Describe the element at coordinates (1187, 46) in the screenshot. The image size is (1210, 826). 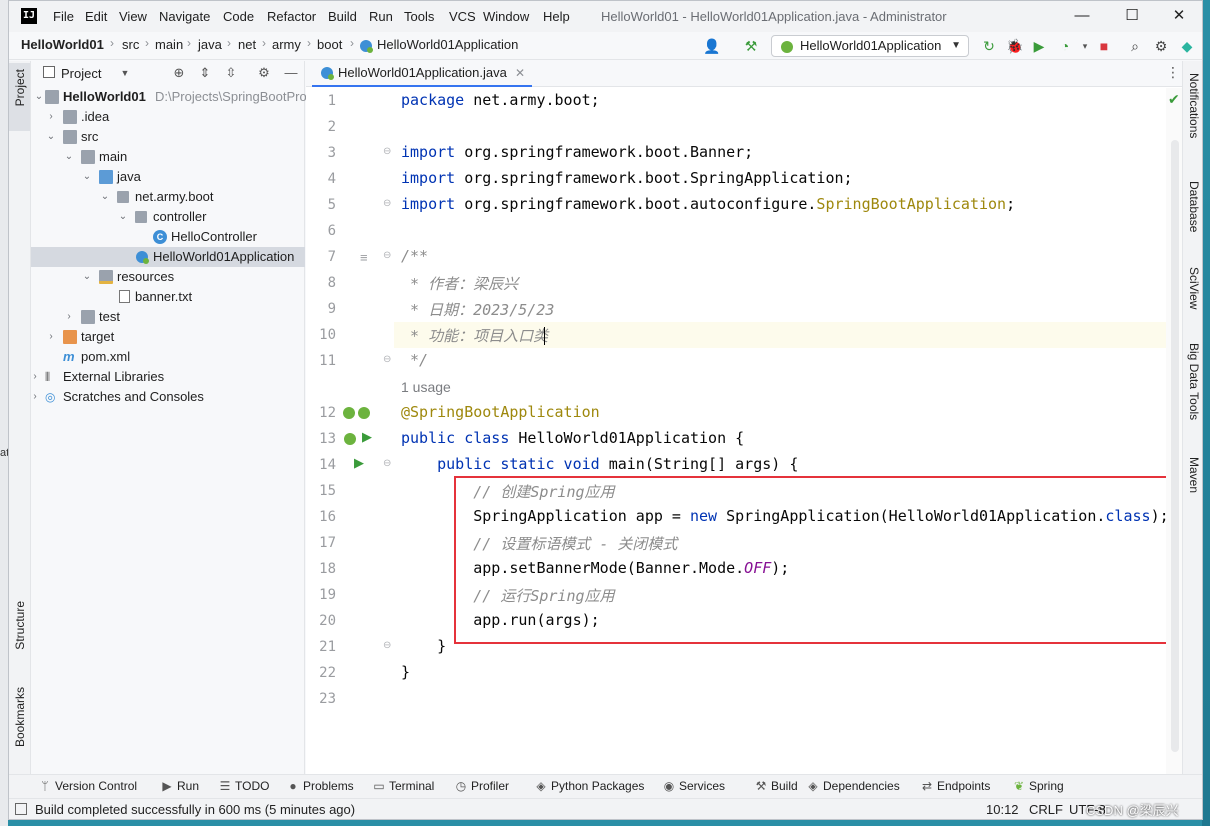
I see `jetbrains-ai-icon: ◆` at that location.